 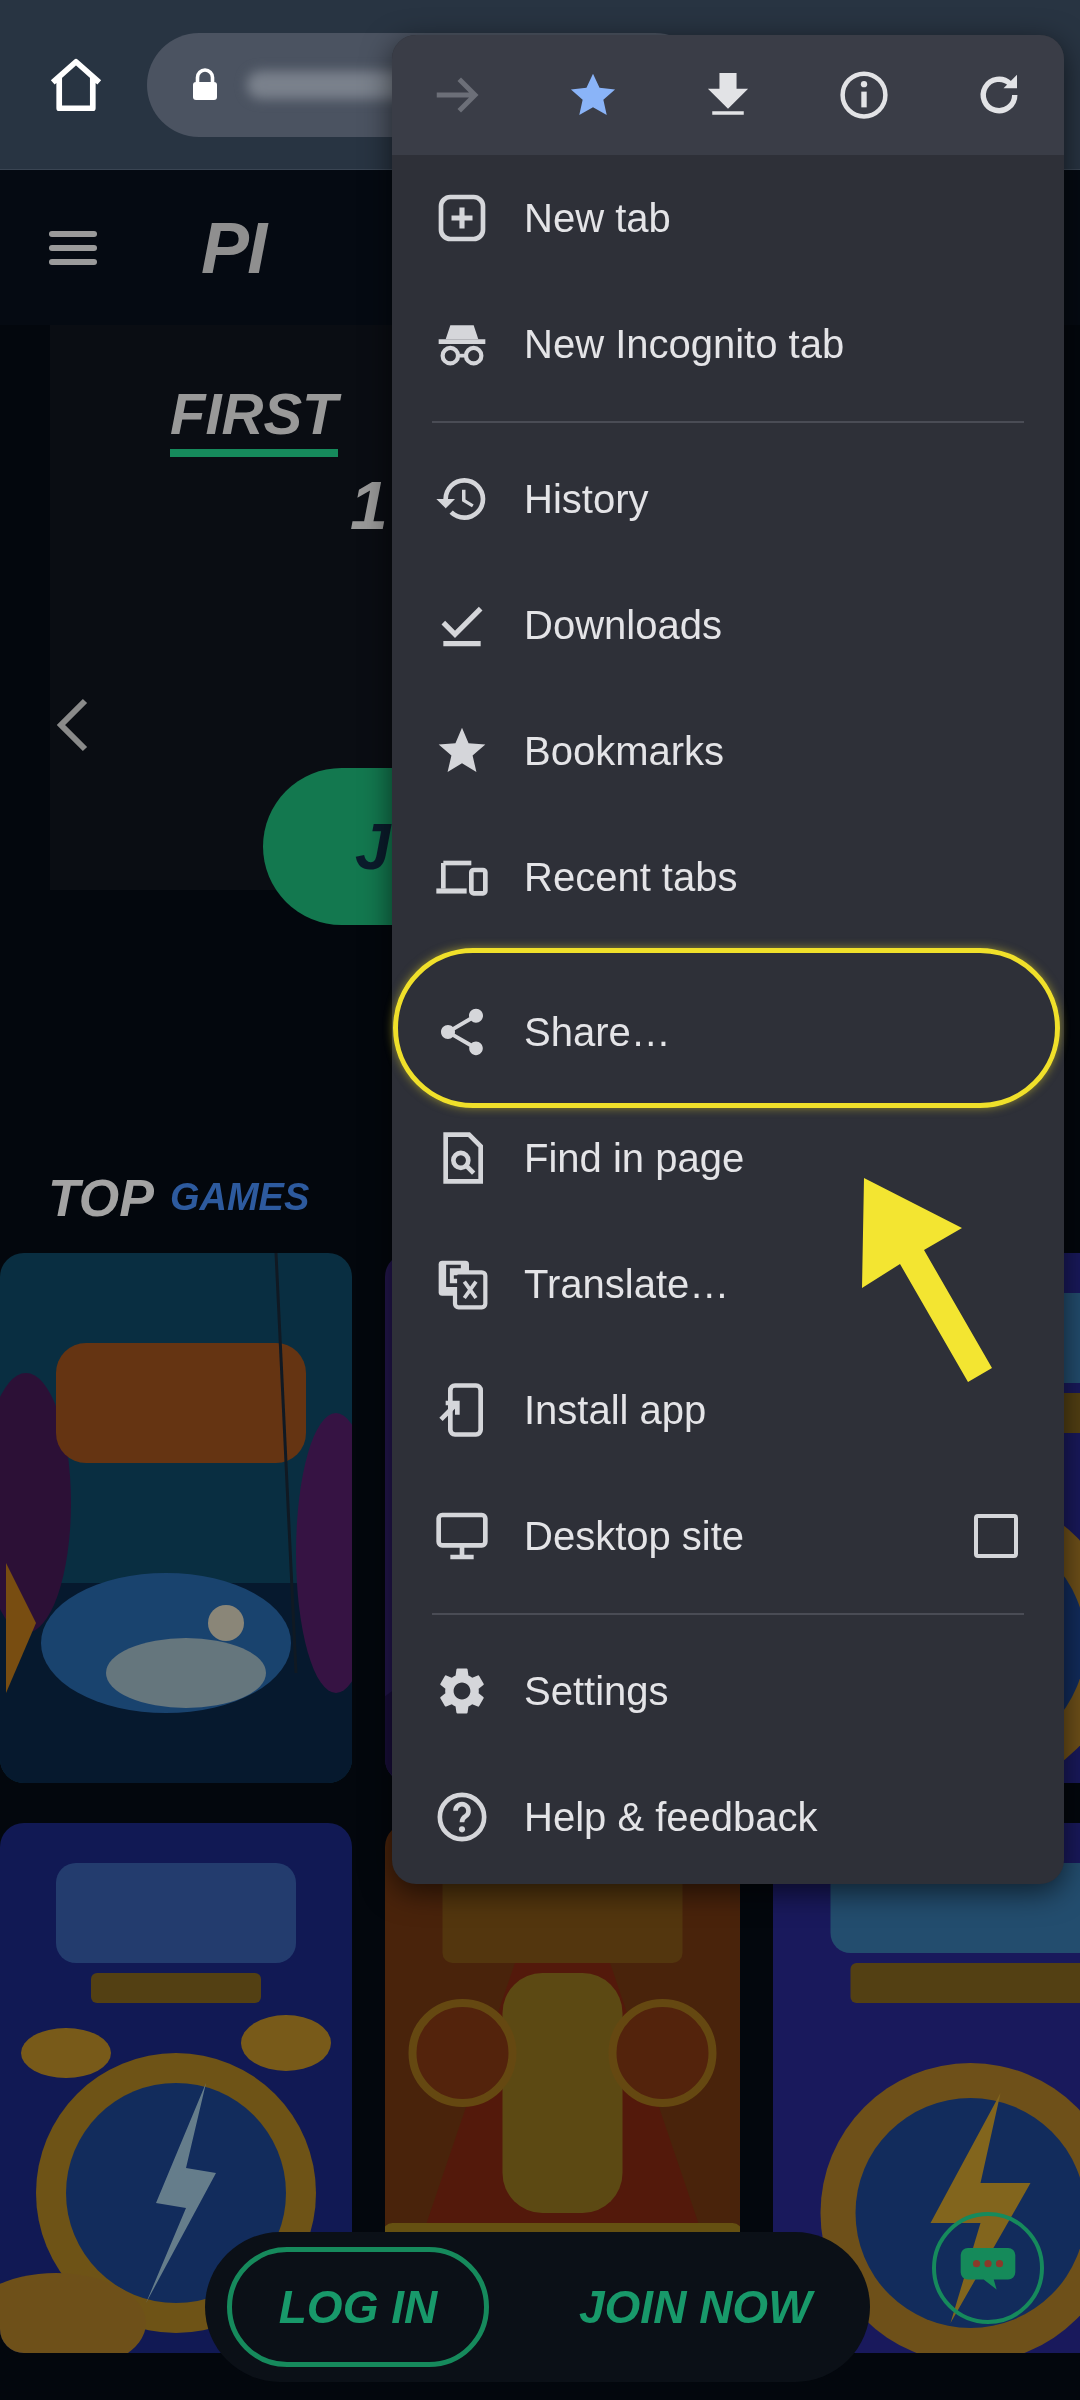 What do you see at coordinates (728, 625) in the screenshot?
I see `menu-item: Downloads` at bounding box center [728, 625].